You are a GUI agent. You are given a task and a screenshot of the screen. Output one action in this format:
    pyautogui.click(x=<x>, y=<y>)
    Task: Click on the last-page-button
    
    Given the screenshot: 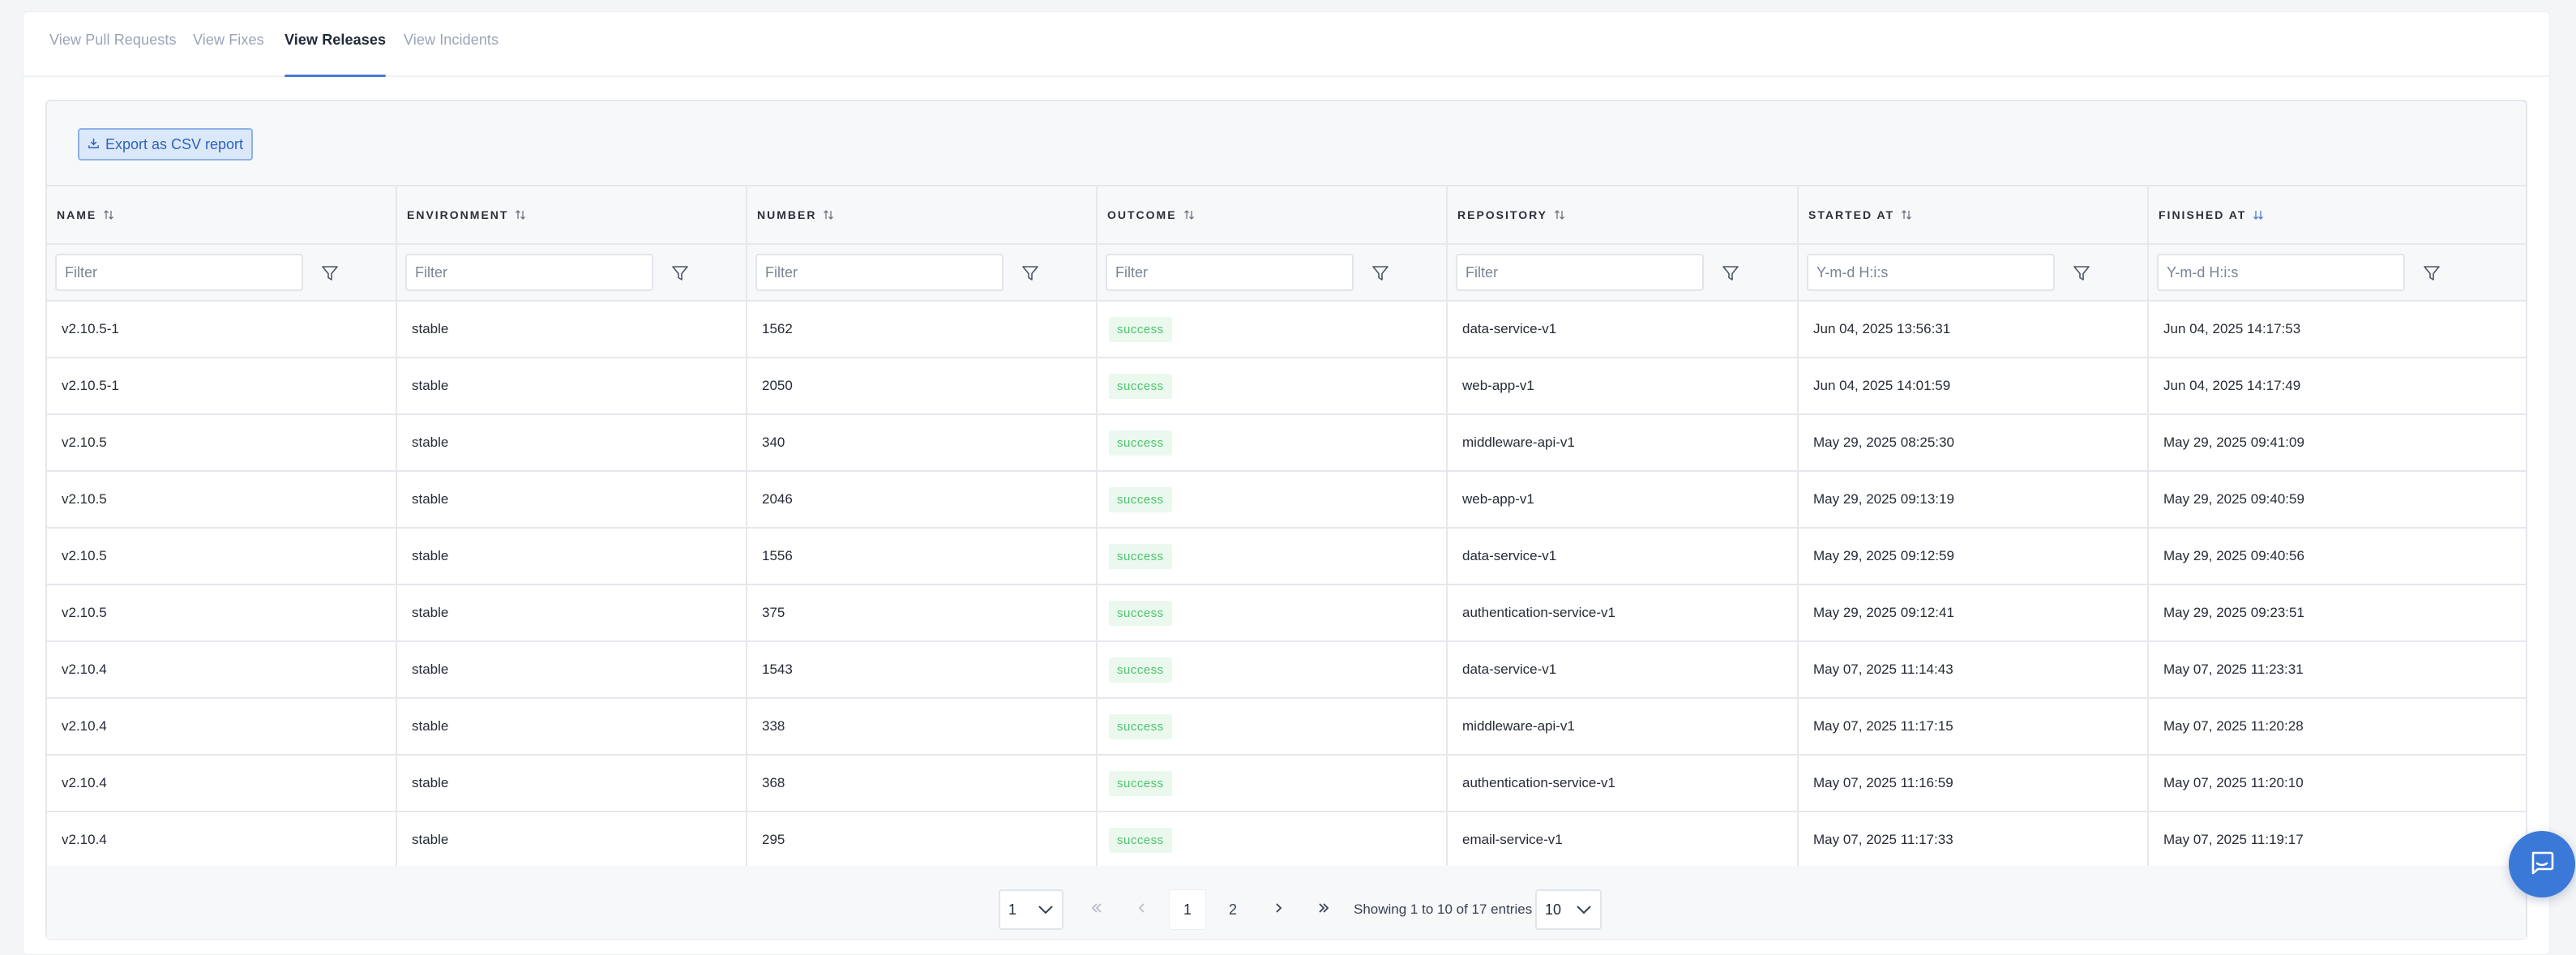 What is the action you would take?
    pyautogui.click(x=1323, y=909)
    